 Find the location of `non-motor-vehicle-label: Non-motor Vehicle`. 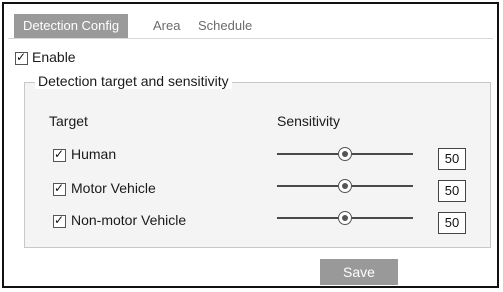

non-motor-vehicle-label: Non-motor Vehicle is located at coordinates (129, 220).